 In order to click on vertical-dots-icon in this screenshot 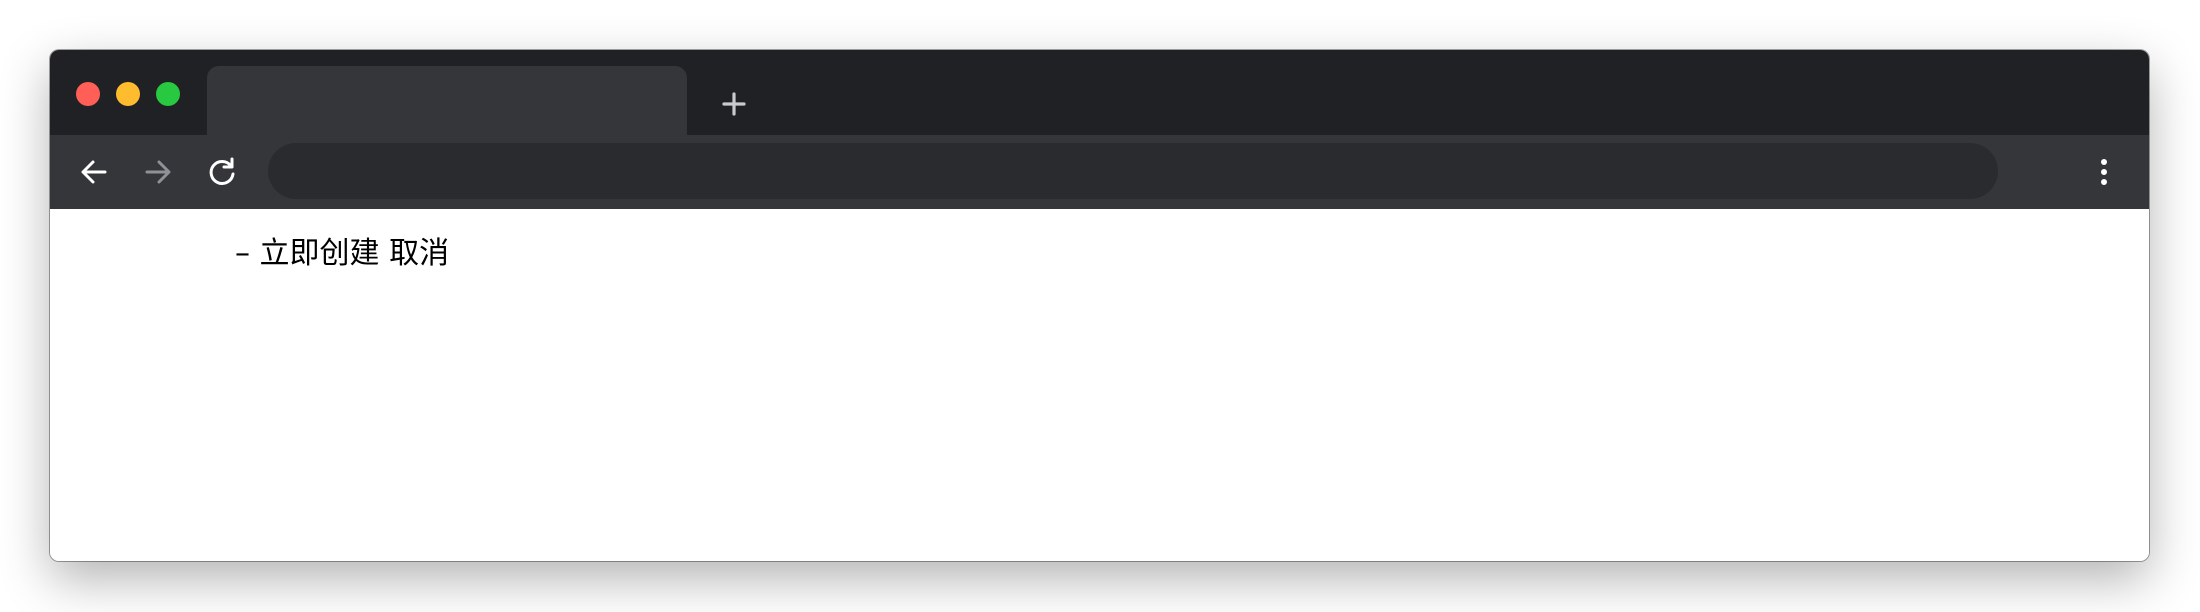, I will do `click(2104, 172)`.